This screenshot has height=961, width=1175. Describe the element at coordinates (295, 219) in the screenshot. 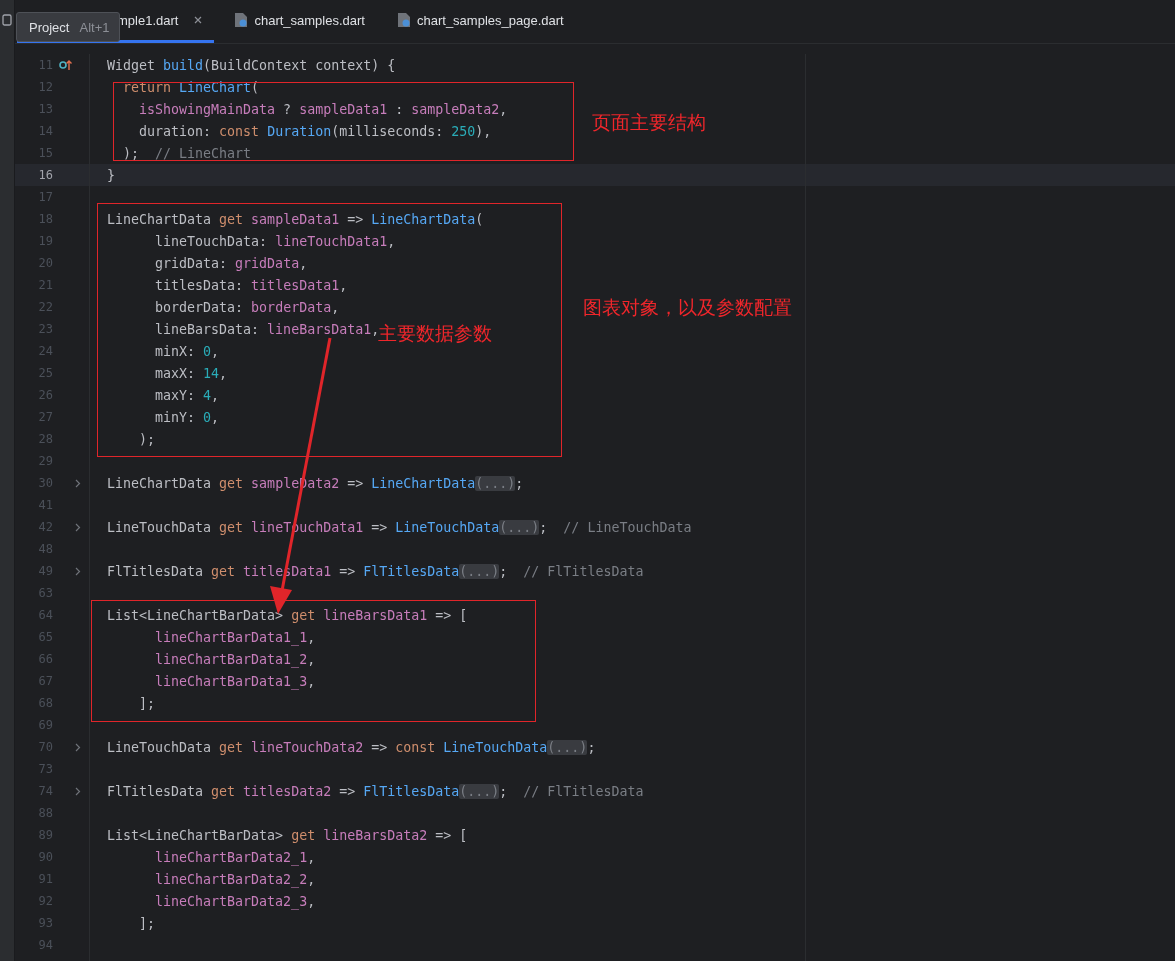

I see `code-line: LineChartData get sampleData1 => LineChartData(` at that location.